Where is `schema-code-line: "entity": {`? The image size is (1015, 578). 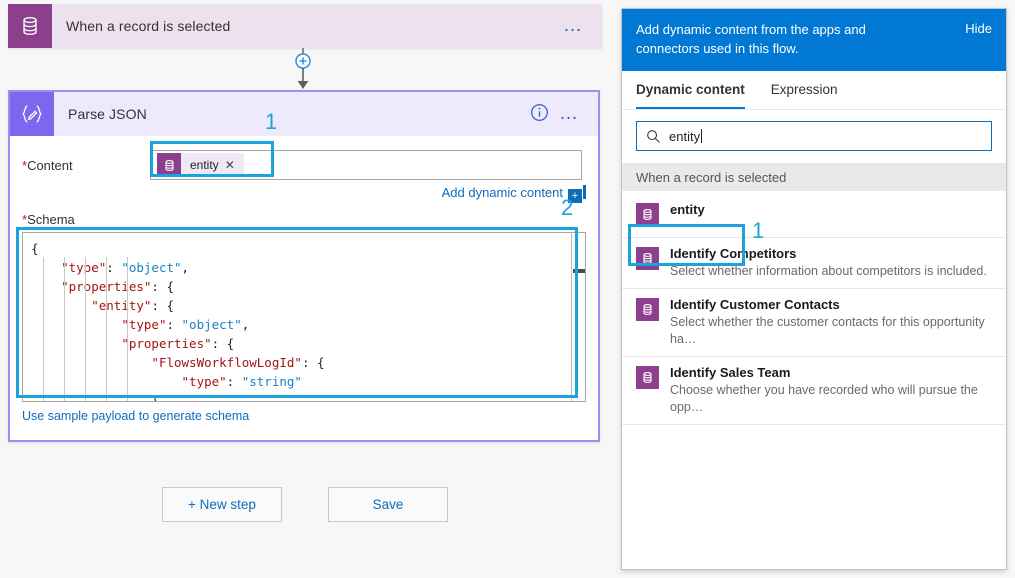 schema-code-line: "entity": { is located at coordinates (133, 305).